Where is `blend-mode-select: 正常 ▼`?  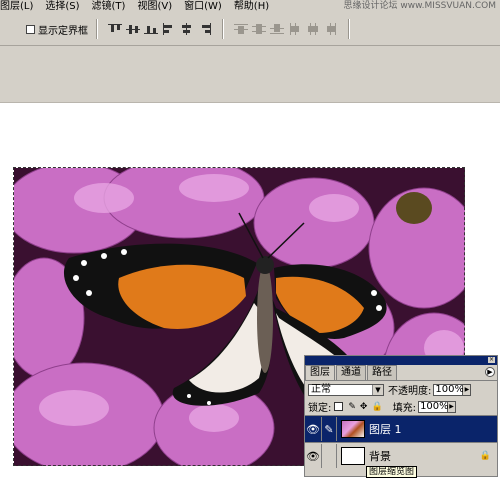
blend-mode-select: 正常 ▼ is located at coordinates (346, 389).